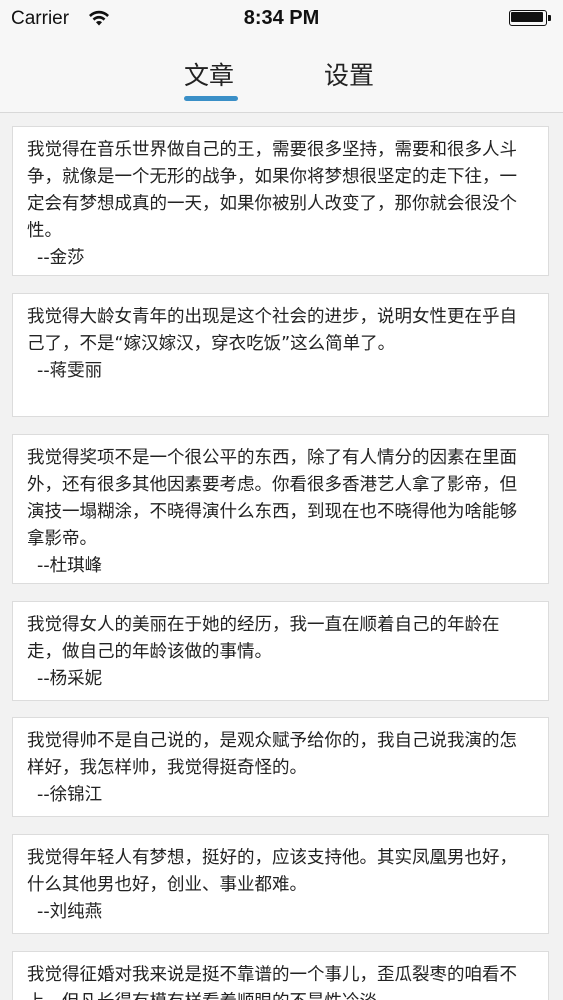 The width and height of the screenshot is (563, 1000). What do you see at coordinates (209, 74) in the screenshot?
I see `tab-articles: 文章` at bounding box center [209, 74].